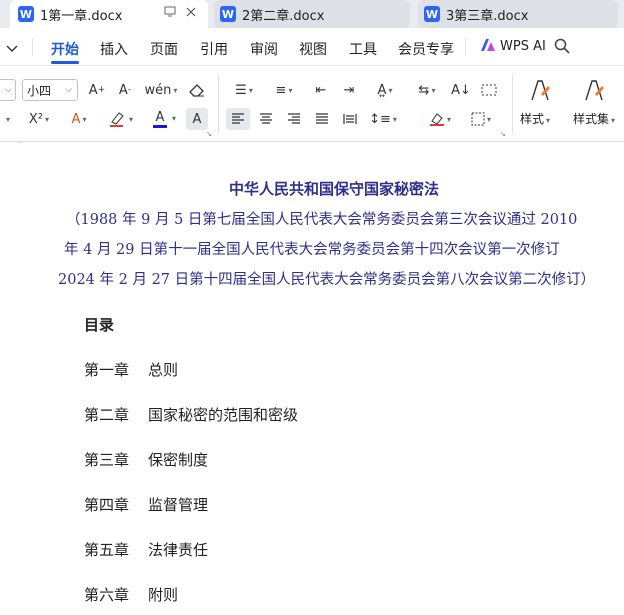  What do you see at coordinates (107, 550) in the screenshot?
I see `toc-chapter-number: 第五章` at bounding box center [107, 550].